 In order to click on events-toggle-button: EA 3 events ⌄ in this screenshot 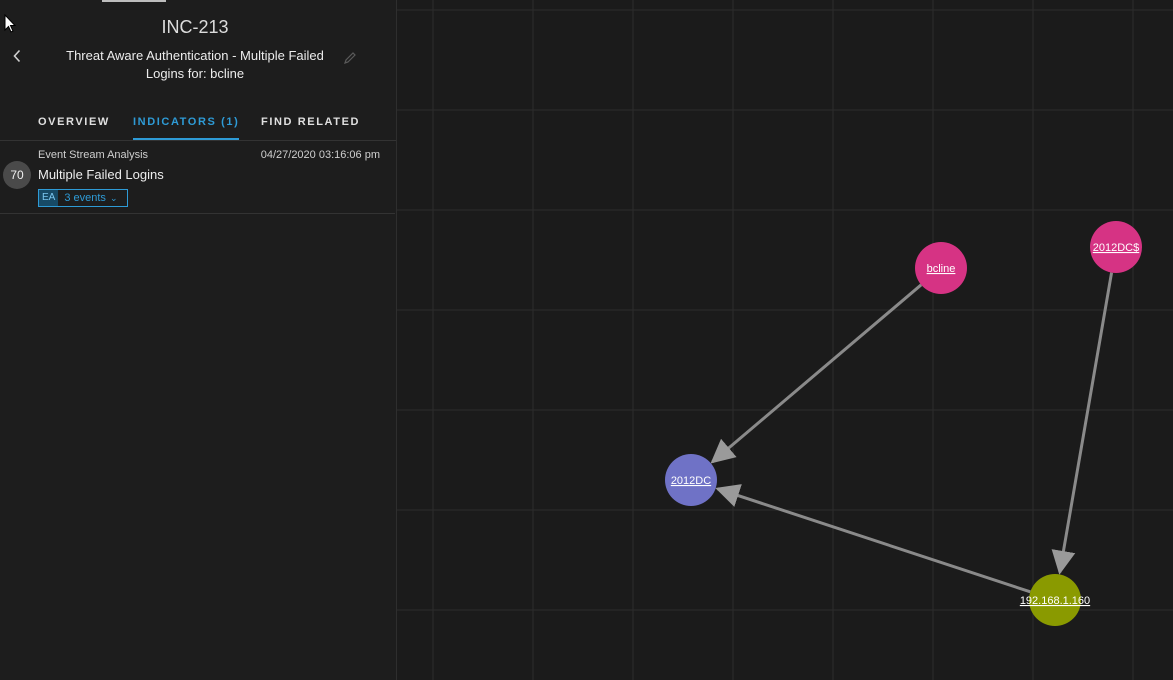, I will do `click(83, 198)`.